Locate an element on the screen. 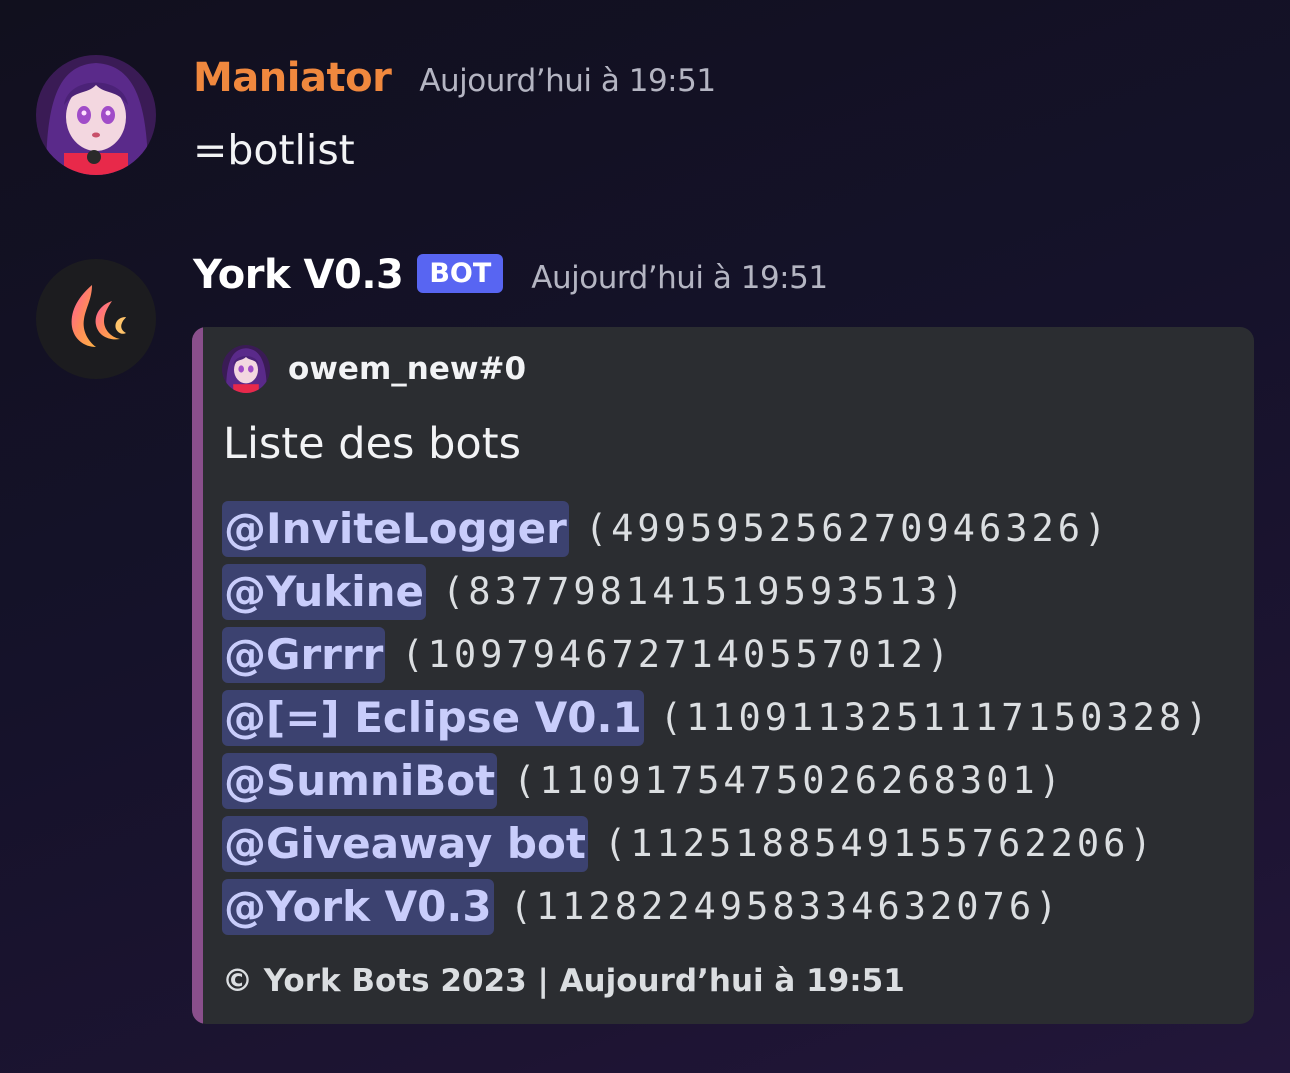 Image resolution: width=1290 pixels, height=1073 pixels. bot-list-item: @Yukine (837798141519593513) is located at coordinates (716, 591).